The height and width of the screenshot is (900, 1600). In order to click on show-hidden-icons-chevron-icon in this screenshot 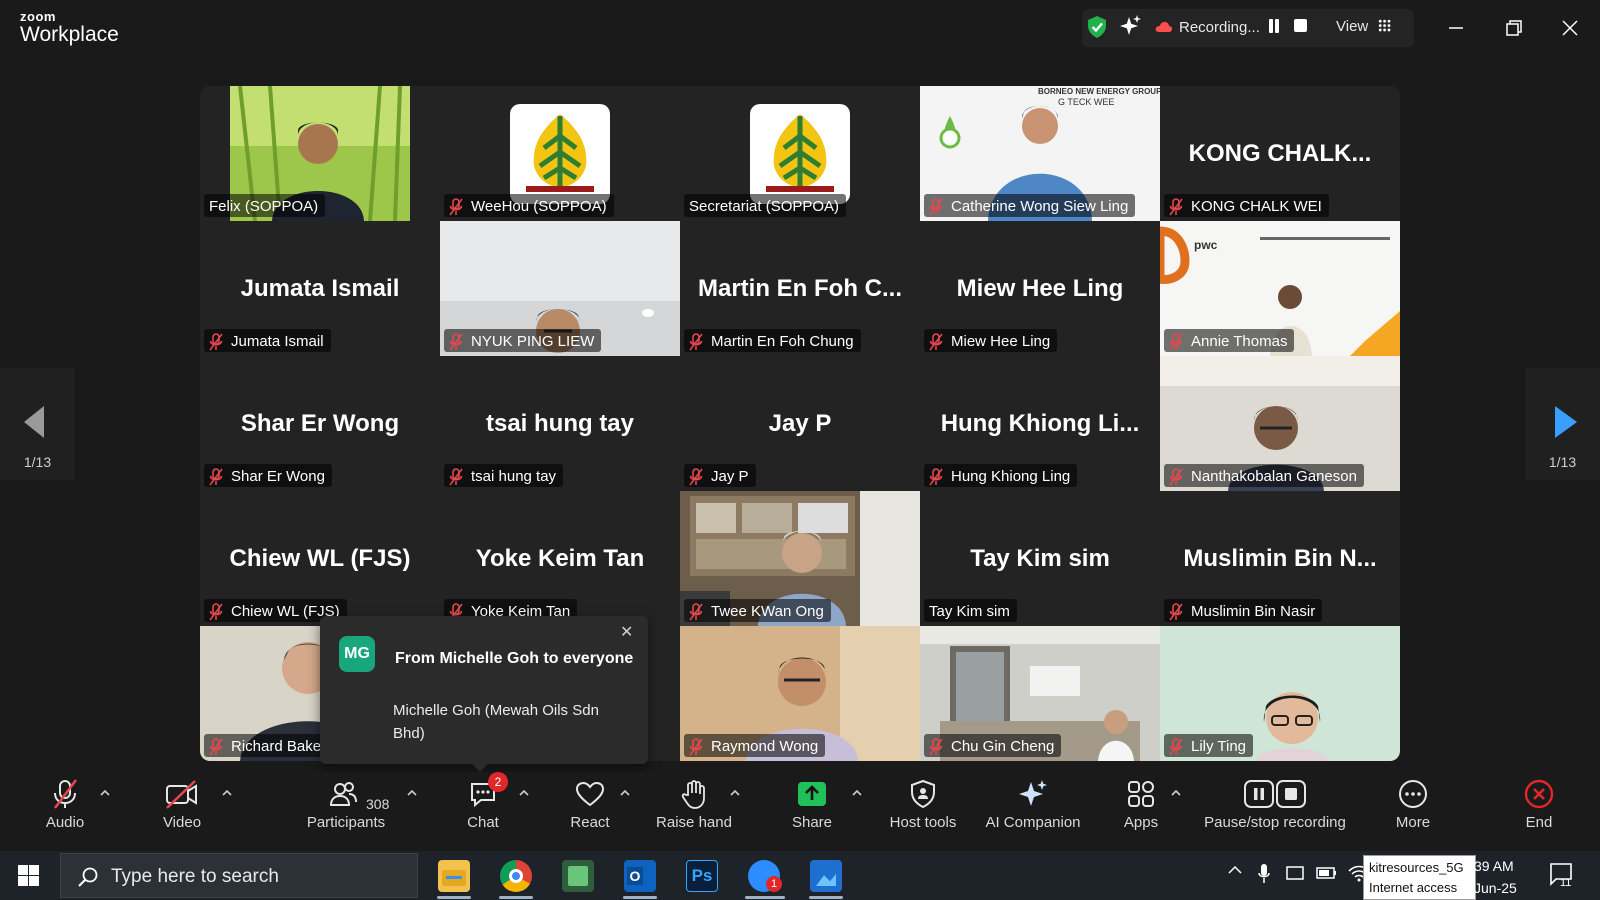, I will do `click(1235, 870)`.